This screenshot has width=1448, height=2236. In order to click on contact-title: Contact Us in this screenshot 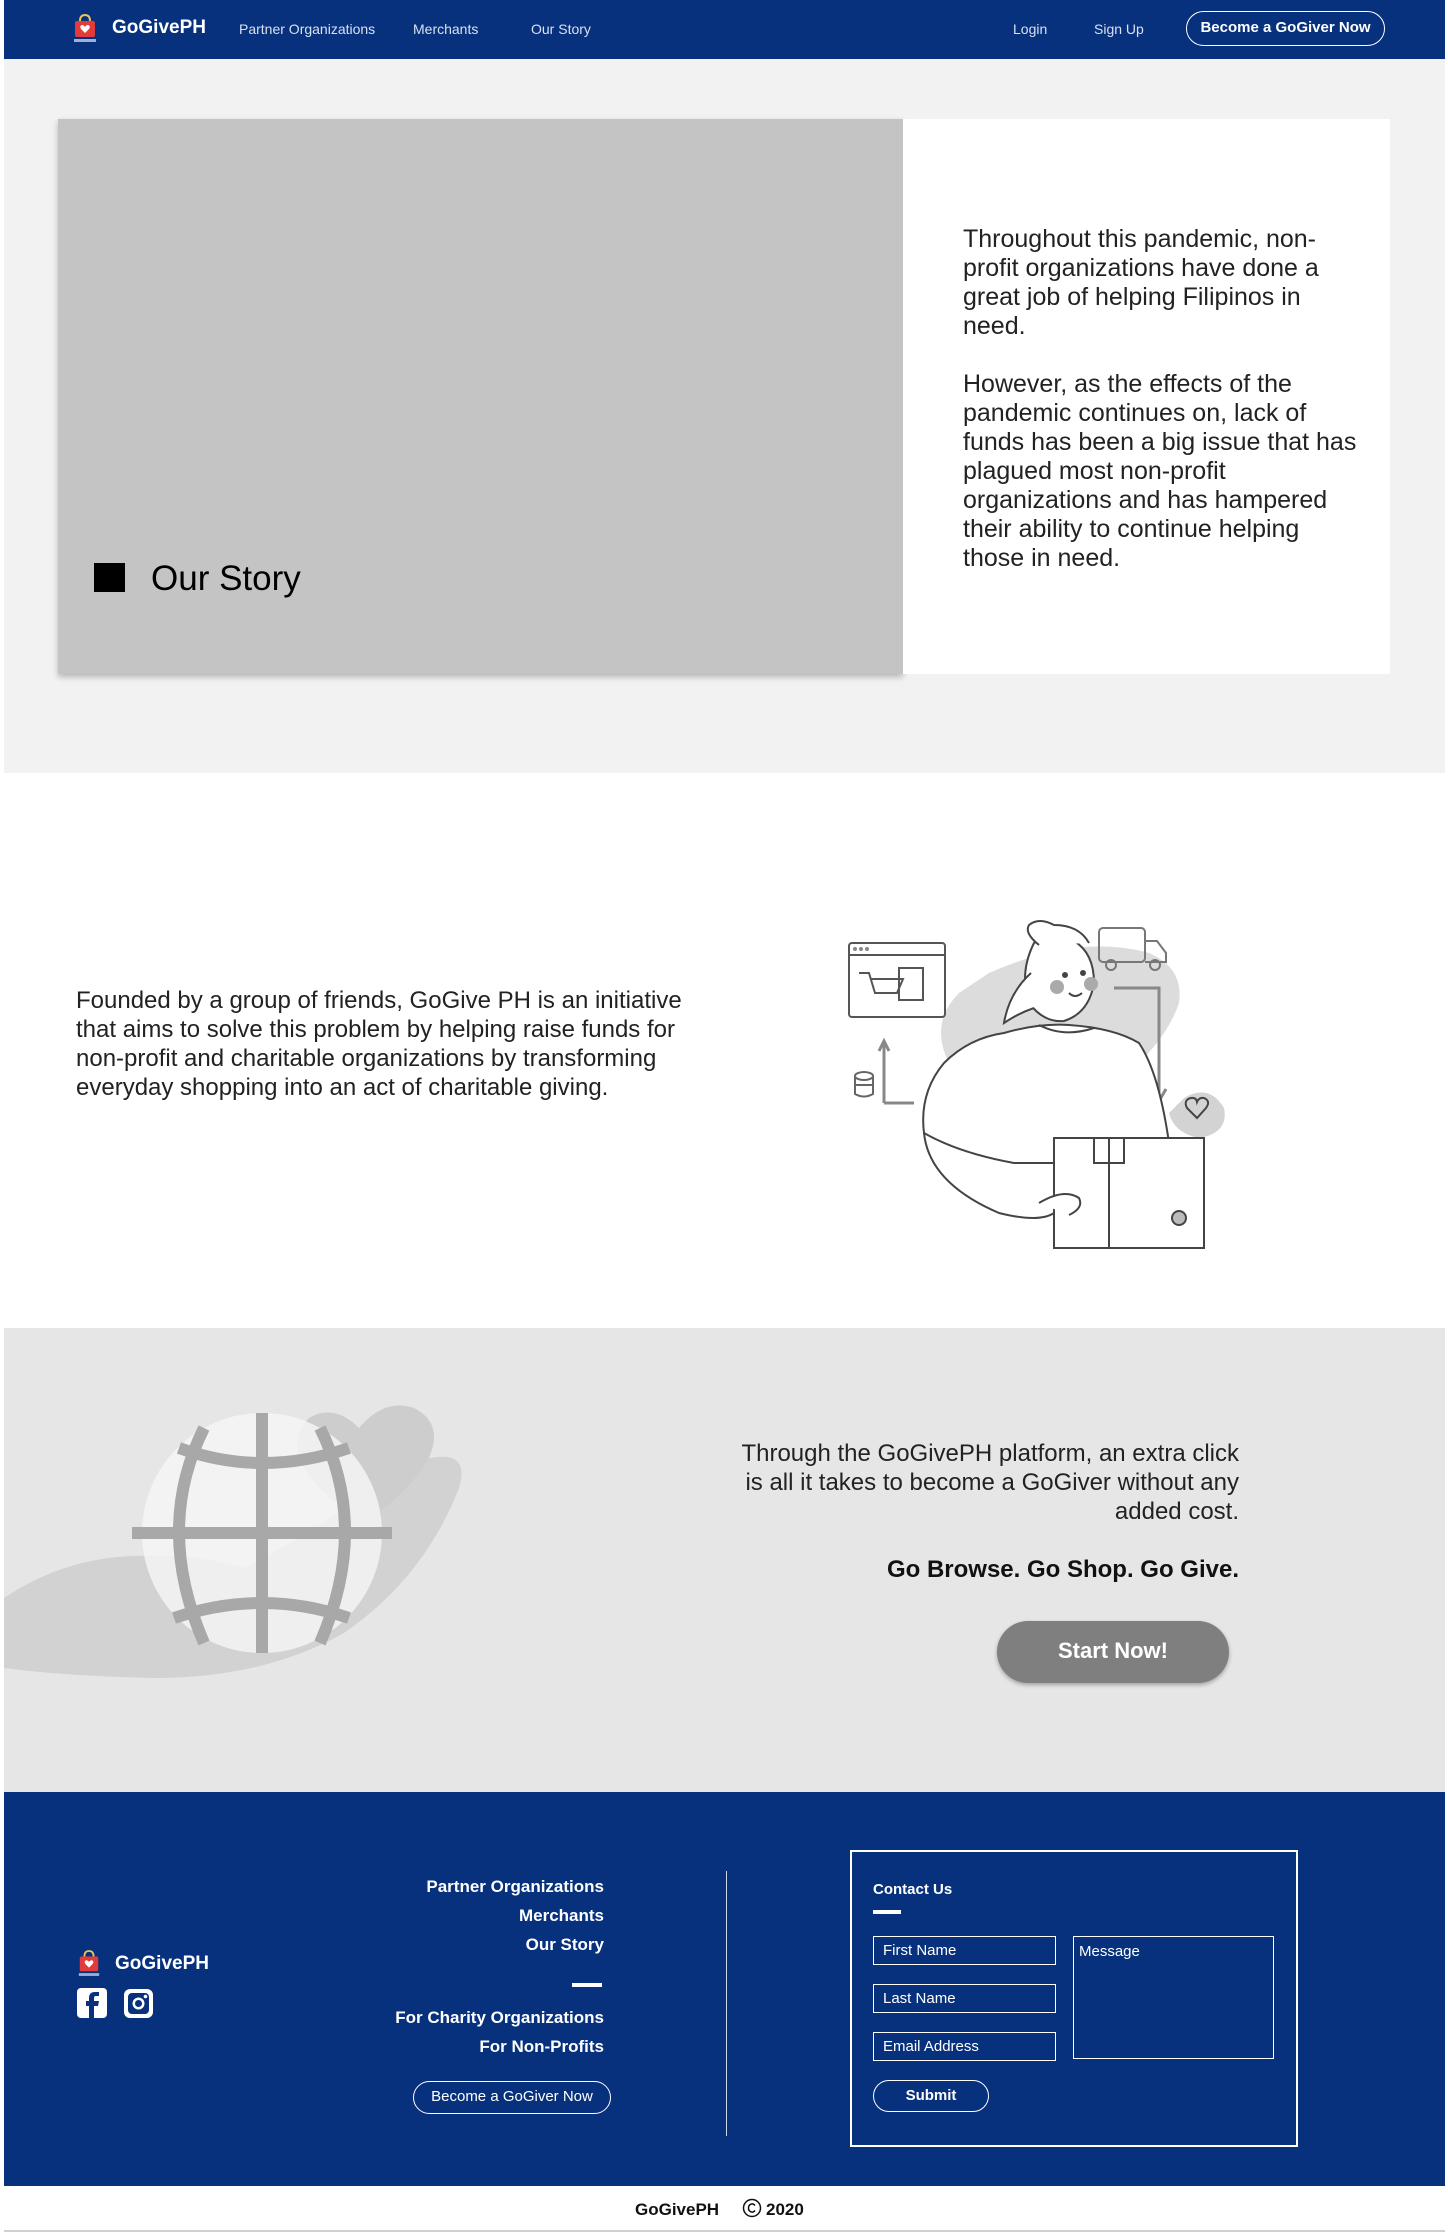, I will do `click(913, 1889)`.